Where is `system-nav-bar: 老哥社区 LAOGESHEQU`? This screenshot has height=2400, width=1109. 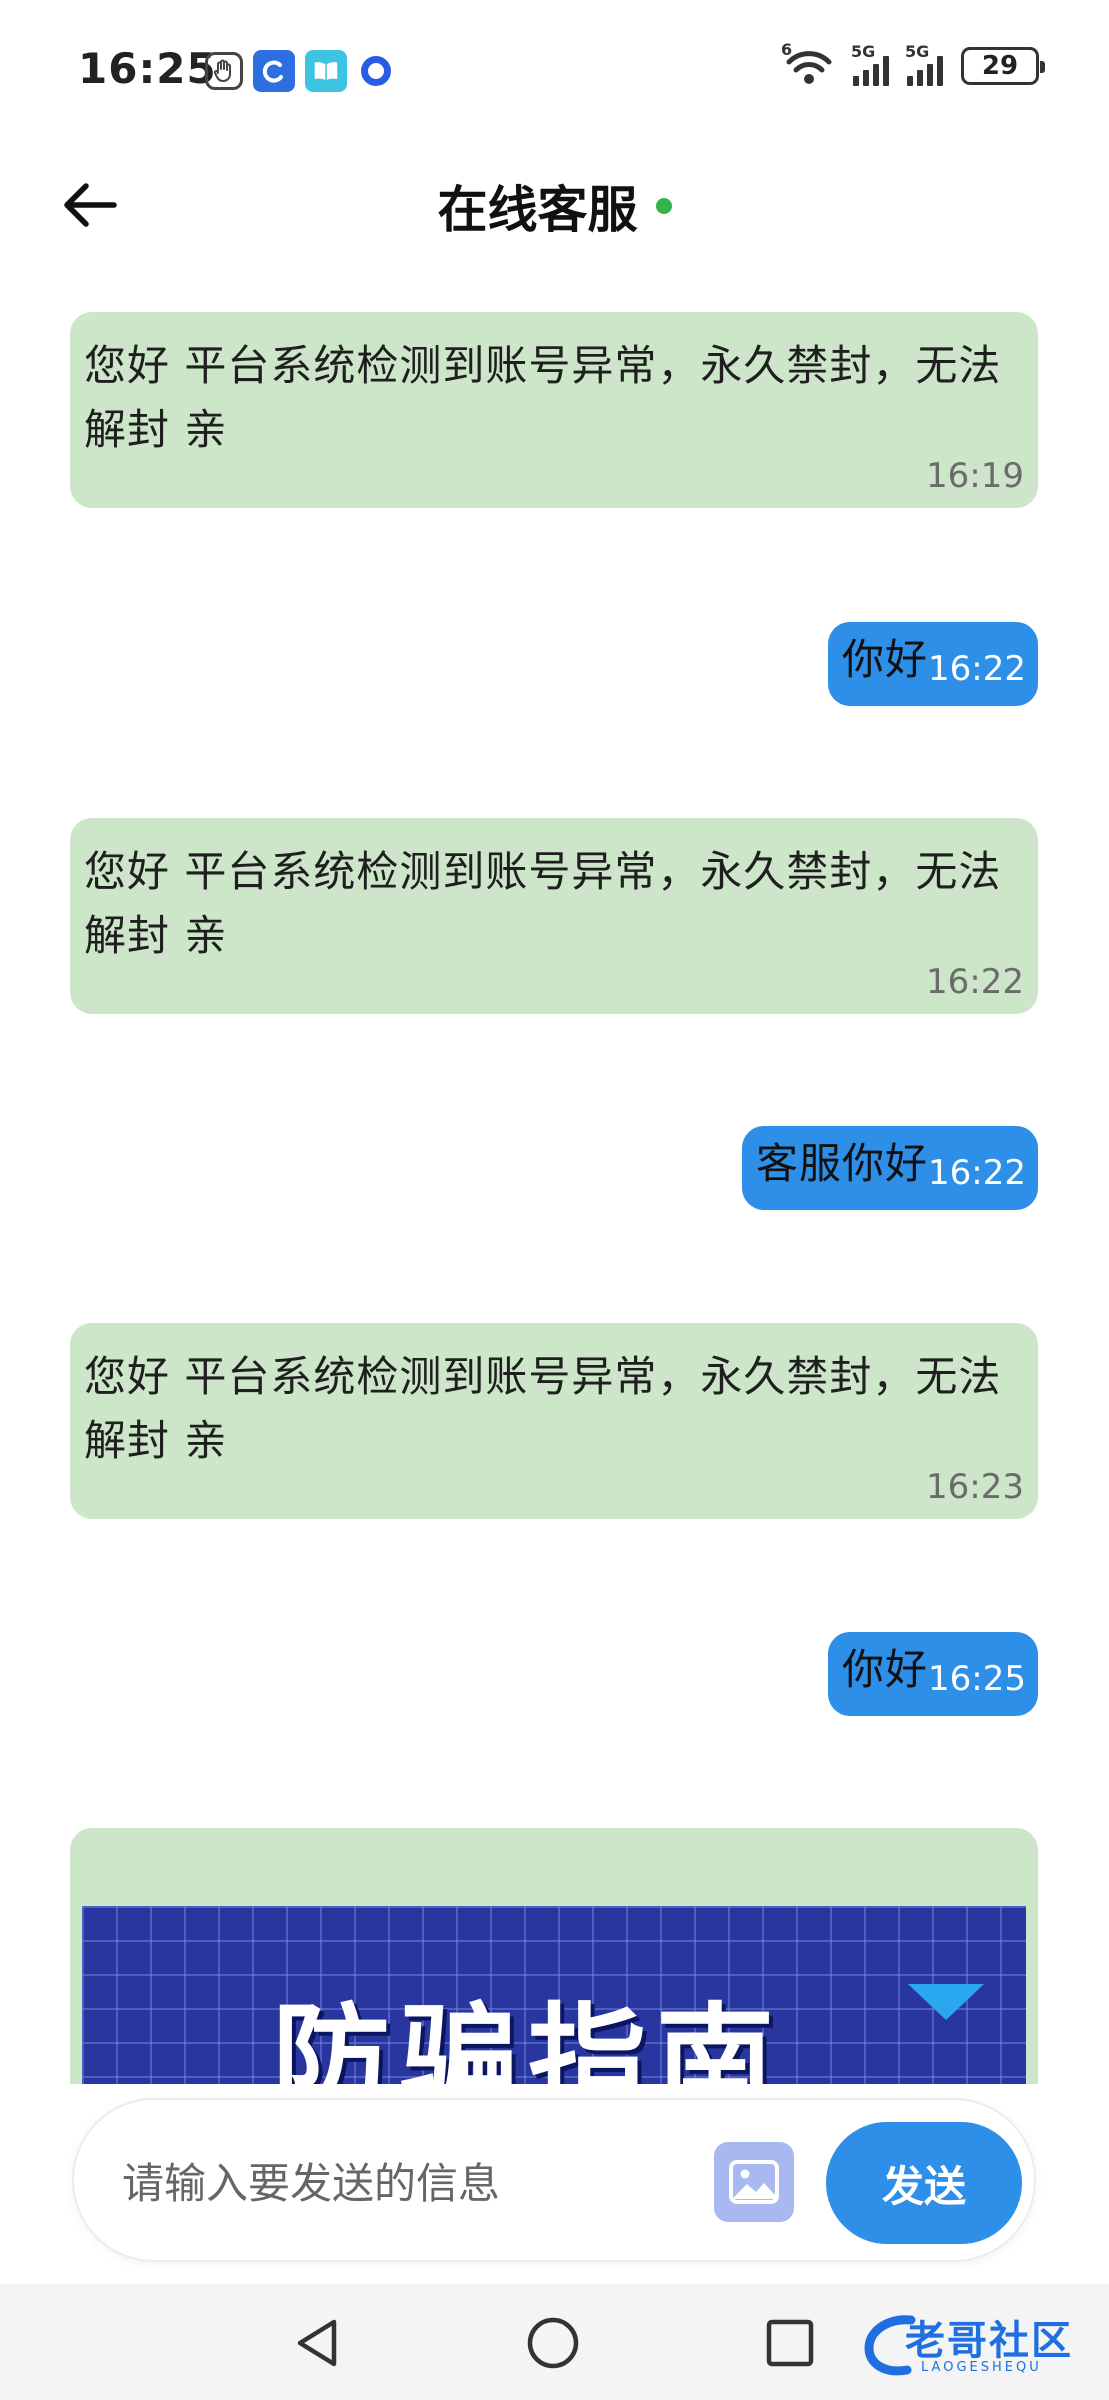 system-nav-bar: 老哥社区 LAOGESHEQU is located at coordinates (554, 2342).